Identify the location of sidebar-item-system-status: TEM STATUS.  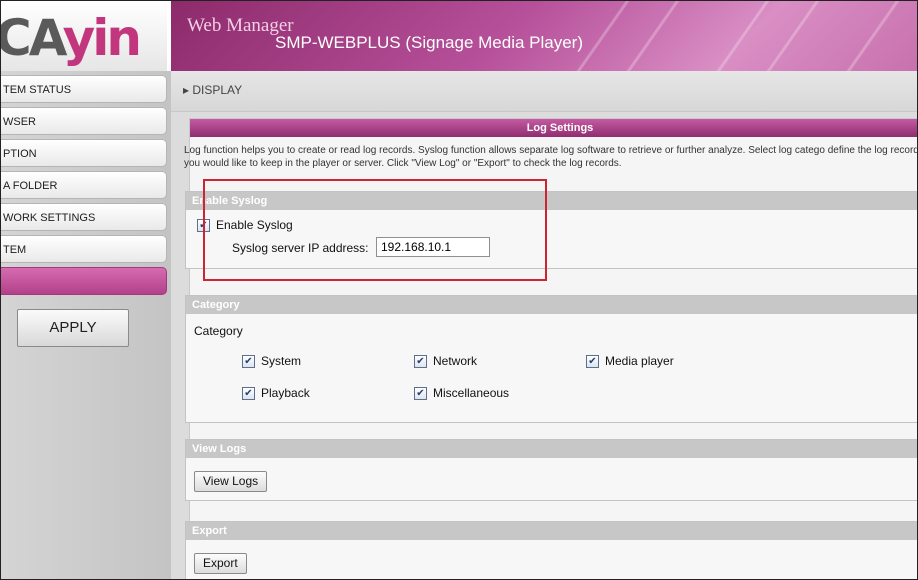
(84, 89).